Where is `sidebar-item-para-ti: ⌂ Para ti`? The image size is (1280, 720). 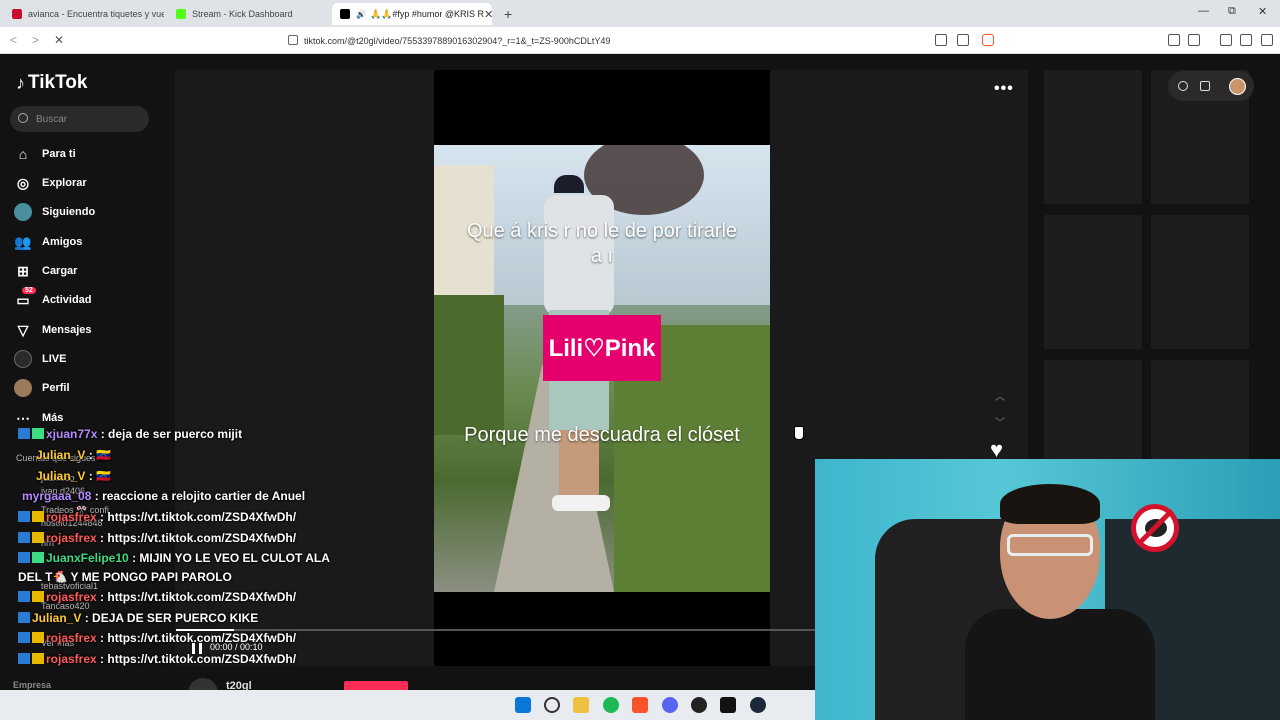 sidebar-item-para-ti: ⌂ Para ti is located at coordinates (45, 154).